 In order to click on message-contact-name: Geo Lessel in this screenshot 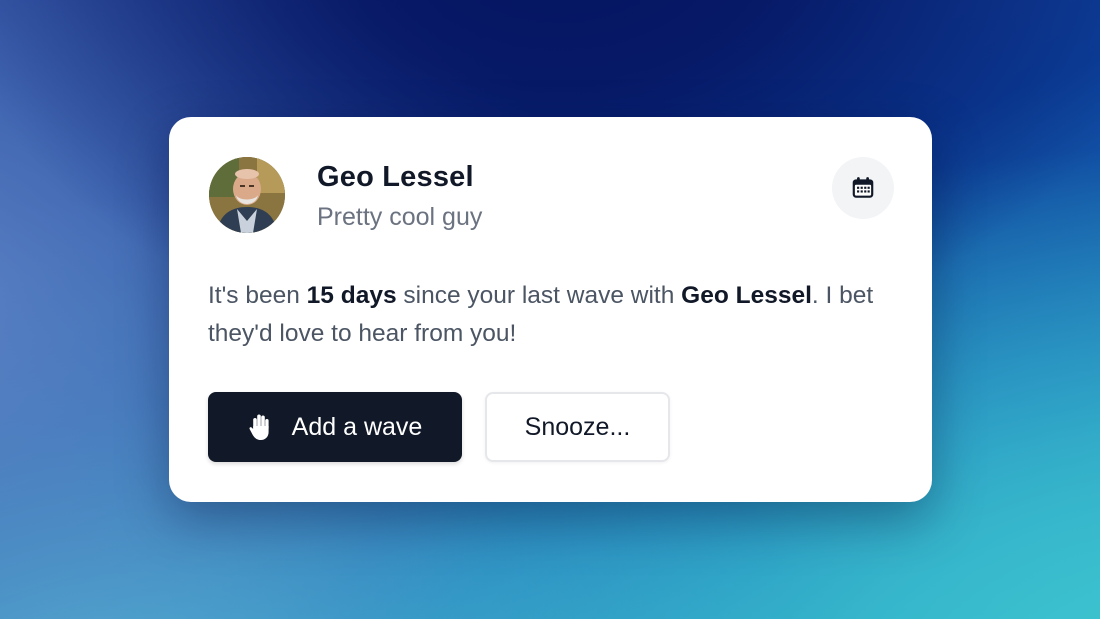, I will do `click(746, 295)`.